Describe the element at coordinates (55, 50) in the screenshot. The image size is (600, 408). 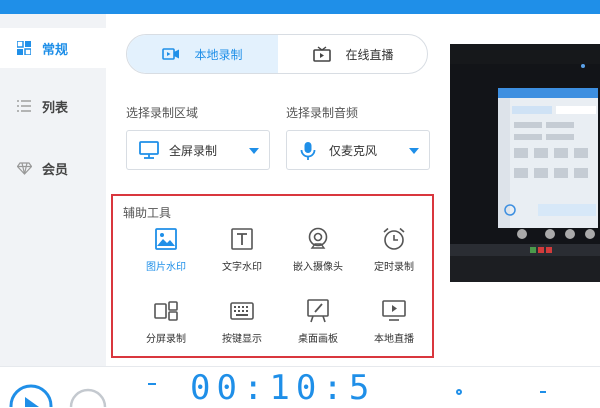
I see `sidebar-item-label: 常规` at that location.